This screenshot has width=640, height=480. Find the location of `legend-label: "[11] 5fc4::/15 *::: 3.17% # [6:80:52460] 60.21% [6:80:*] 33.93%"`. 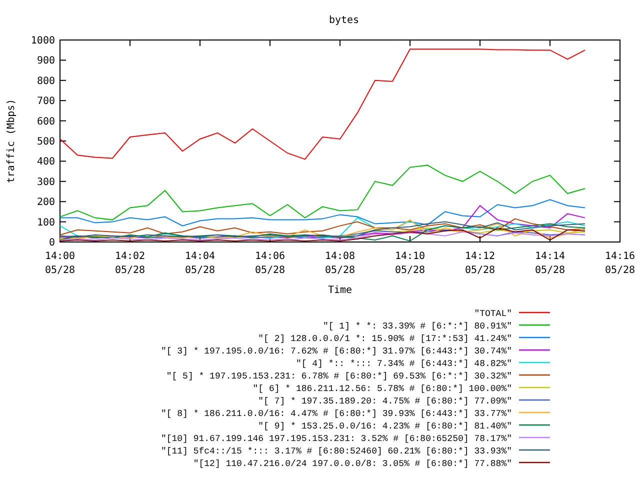

legend-label: "[11] 5fc4::/15 *::: 3.17% # [6:80:52460] 60.21% [6:80:*] 33.93%" is located at coordinates (336, 451).